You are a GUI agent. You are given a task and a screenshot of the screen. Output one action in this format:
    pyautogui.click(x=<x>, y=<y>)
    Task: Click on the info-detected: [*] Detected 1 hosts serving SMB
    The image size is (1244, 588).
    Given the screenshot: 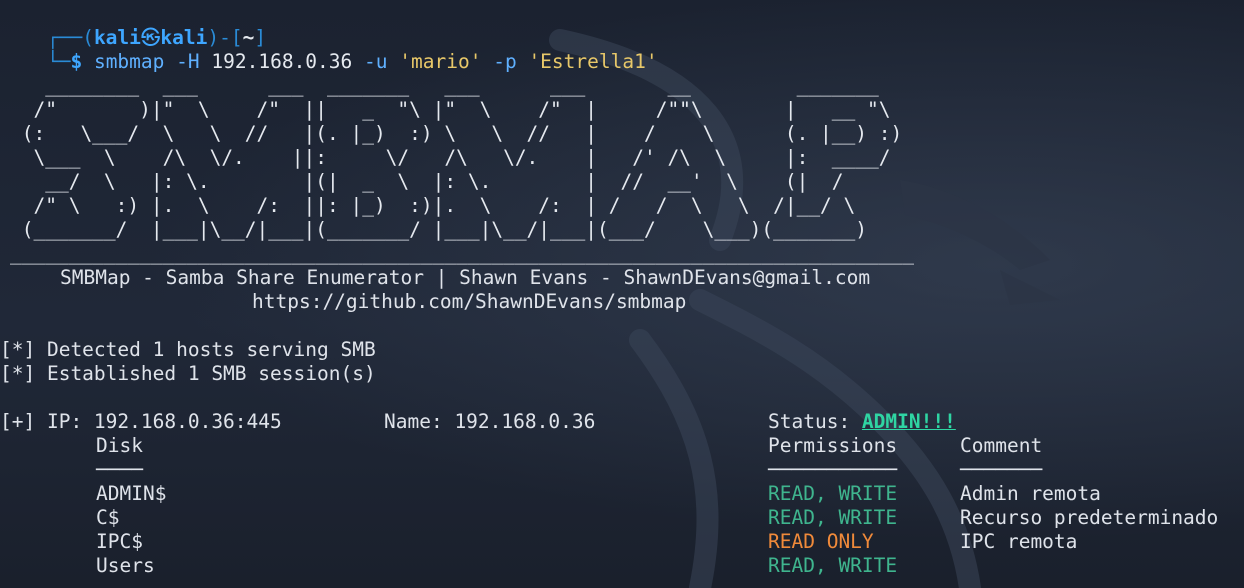 What is the action you would take?
    pyautogui.click(x=188, y=349)
    